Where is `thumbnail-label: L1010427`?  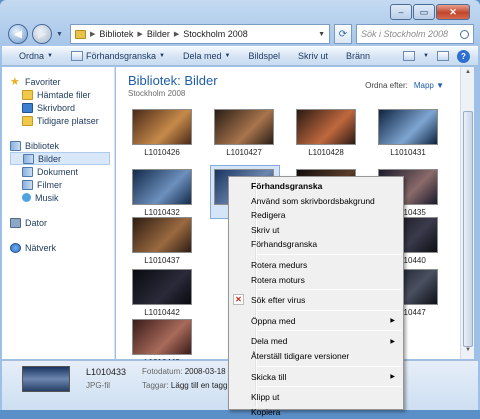 thumbnail-label: L1010427 is located at coordinates (244, 152).